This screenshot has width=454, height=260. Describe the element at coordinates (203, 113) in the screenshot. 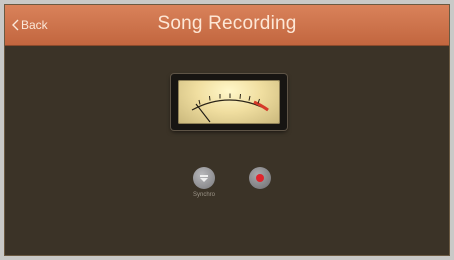

I see `vu-meter-needle` at that location.